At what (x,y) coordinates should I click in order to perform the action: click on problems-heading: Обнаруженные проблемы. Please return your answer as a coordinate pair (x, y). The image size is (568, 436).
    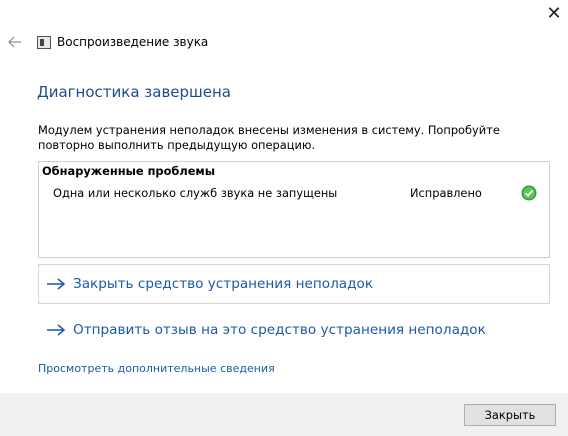
    Looking at the image, I should click on (129, 171).